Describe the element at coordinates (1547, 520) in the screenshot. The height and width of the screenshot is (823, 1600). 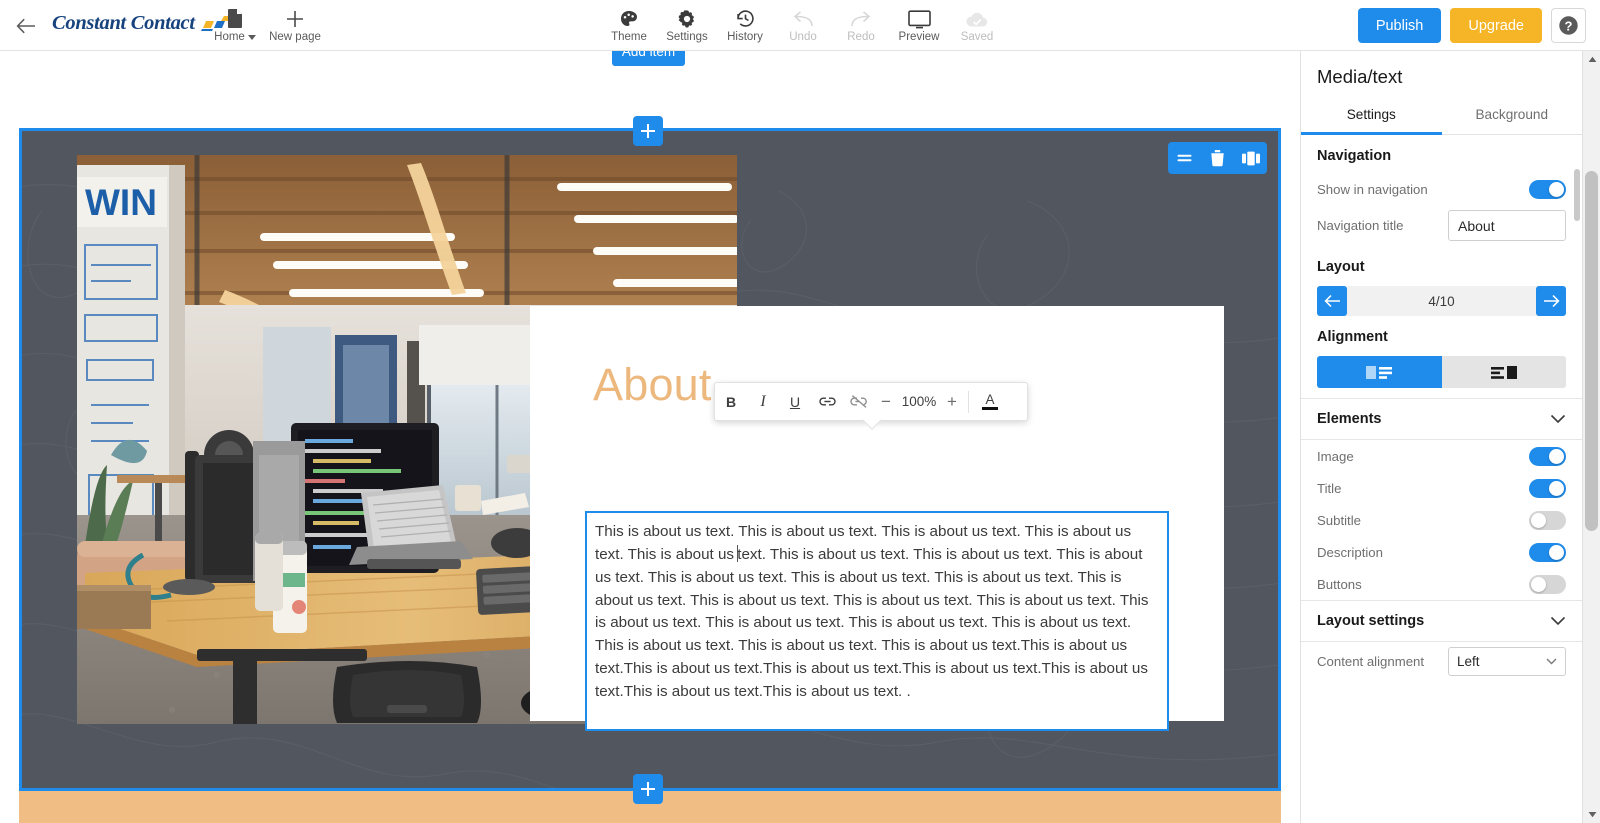
I see `element-toggle-subtitle` at that location.